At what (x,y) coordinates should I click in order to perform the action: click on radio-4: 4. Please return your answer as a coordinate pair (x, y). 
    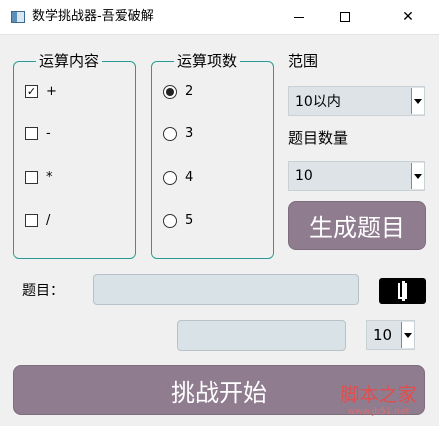
    Looking at the image, I should click on (178, 177).